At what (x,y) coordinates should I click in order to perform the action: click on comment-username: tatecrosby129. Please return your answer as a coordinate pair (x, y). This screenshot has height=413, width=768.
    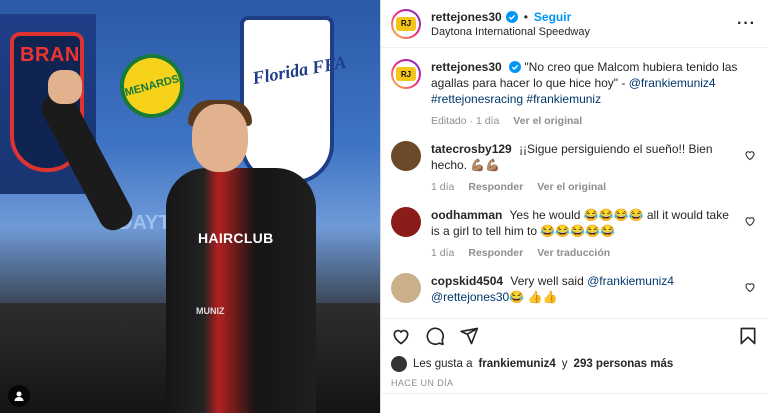
    Looking at the image, I should click on (471, 149).